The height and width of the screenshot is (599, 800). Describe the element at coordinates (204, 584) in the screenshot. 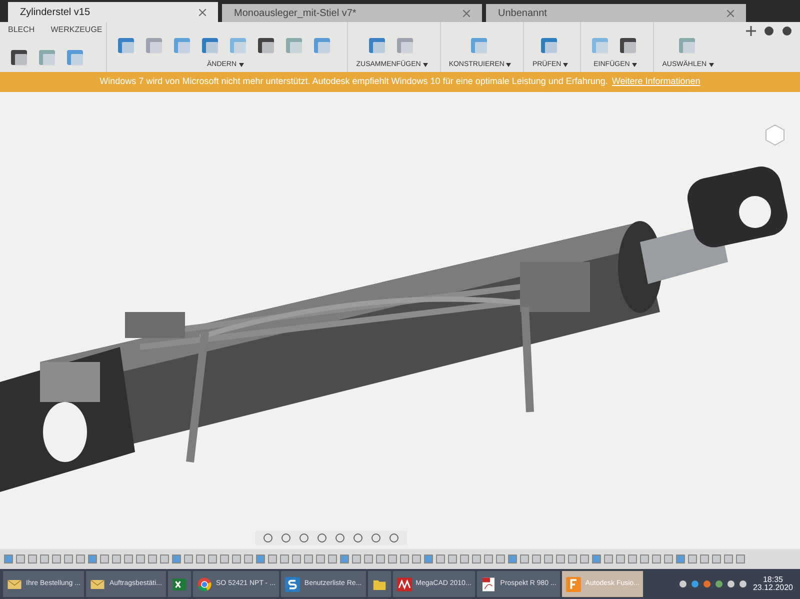

I see `browser-icon` at that location.